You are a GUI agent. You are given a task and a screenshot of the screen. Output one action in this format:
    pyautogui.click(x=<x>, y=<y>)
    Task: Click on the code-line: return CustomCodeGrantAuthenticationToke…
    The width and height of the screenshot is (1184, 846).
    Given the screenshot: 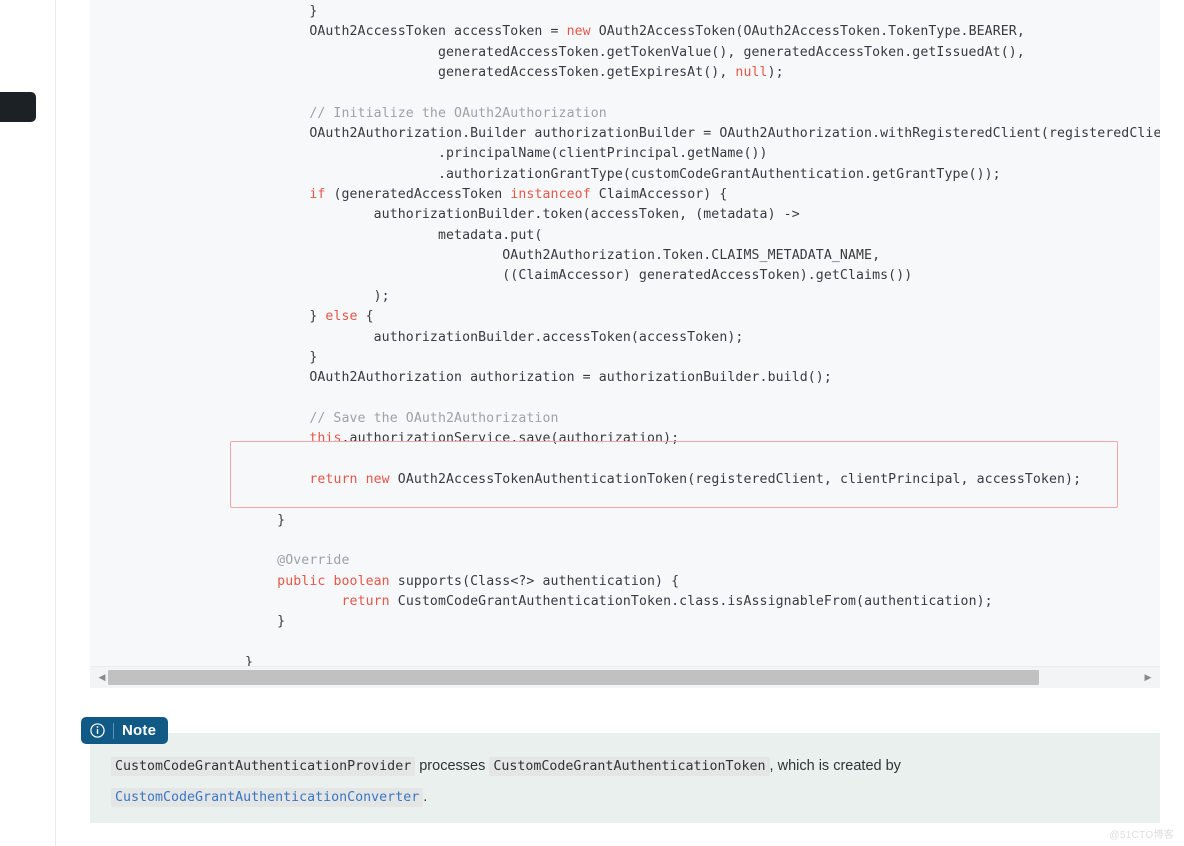 What is the action you would take?
    pyautogui.click(x=625, y=602)
    